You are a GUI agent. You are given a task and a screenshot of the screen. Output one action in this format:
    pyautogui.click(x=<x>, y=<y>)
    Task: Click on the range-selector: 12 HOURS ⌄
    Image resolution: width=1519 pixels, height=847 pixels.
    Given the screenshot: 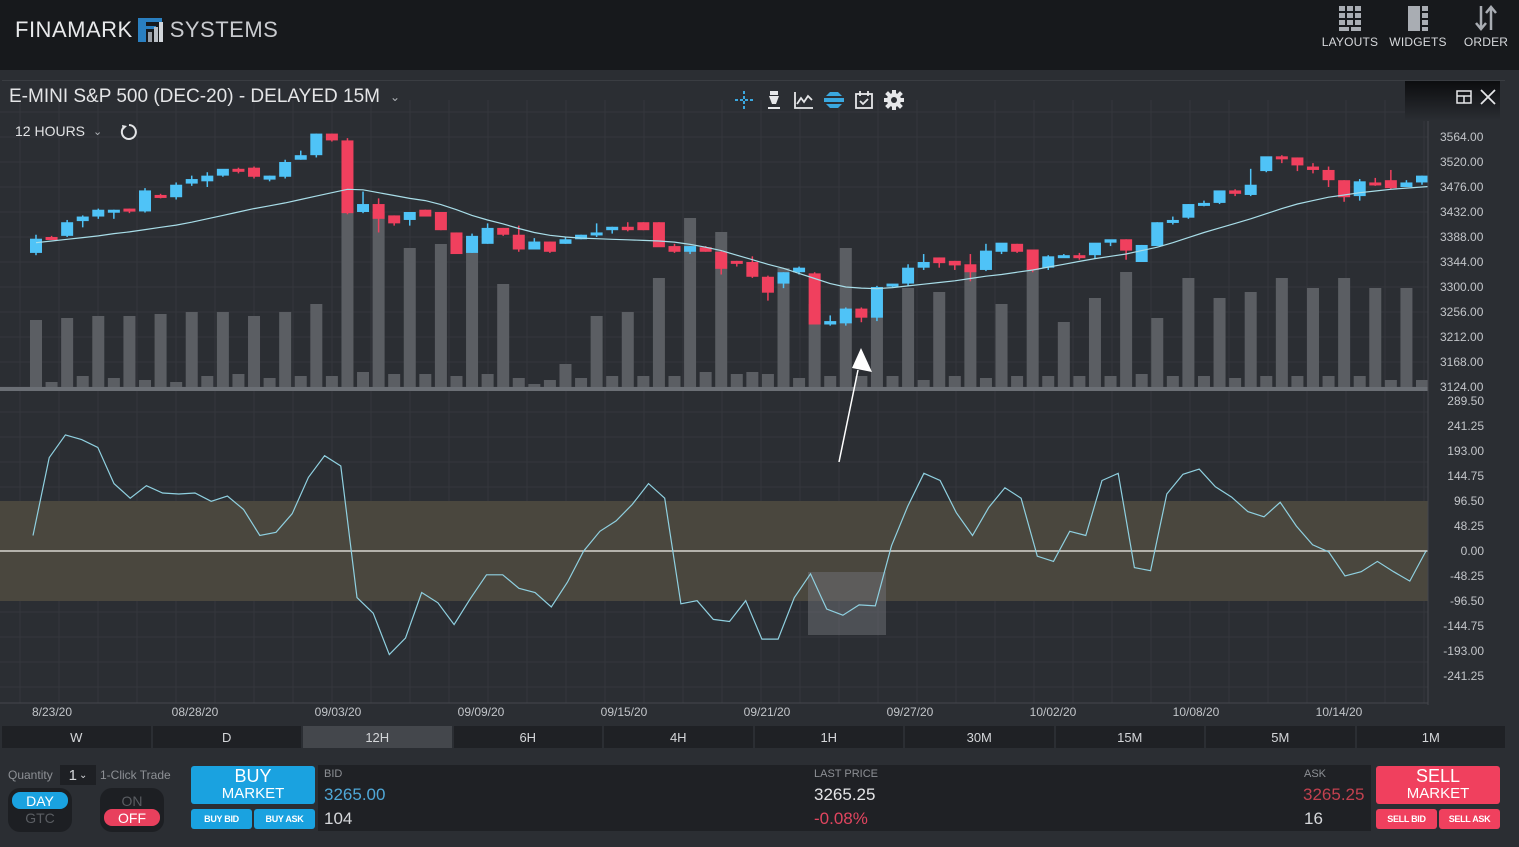 What is the action you would take?
    pyautogui.click(x=58, y=131)
    